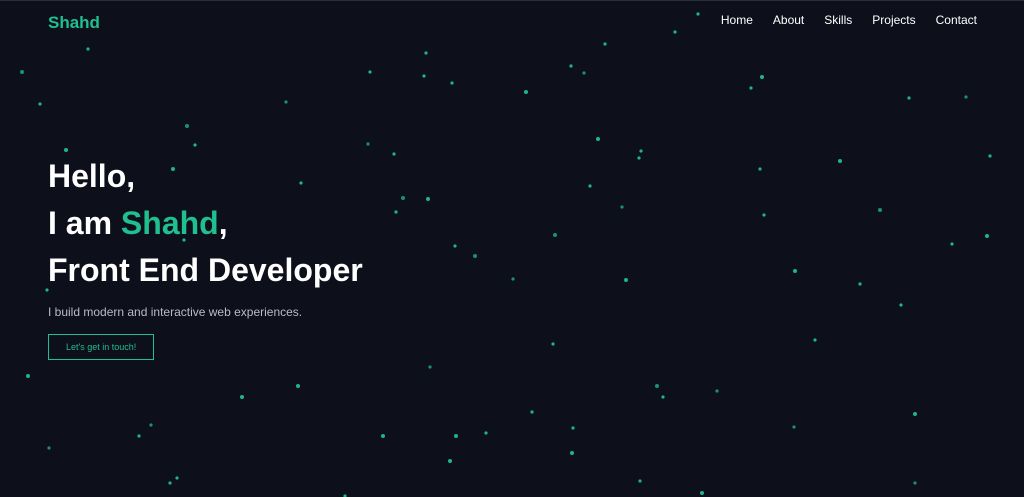  What do you see at coordinates (838, 20) in the screenshot?
I see `nav-link-skills: Skills` at bounding box center [838, 20].